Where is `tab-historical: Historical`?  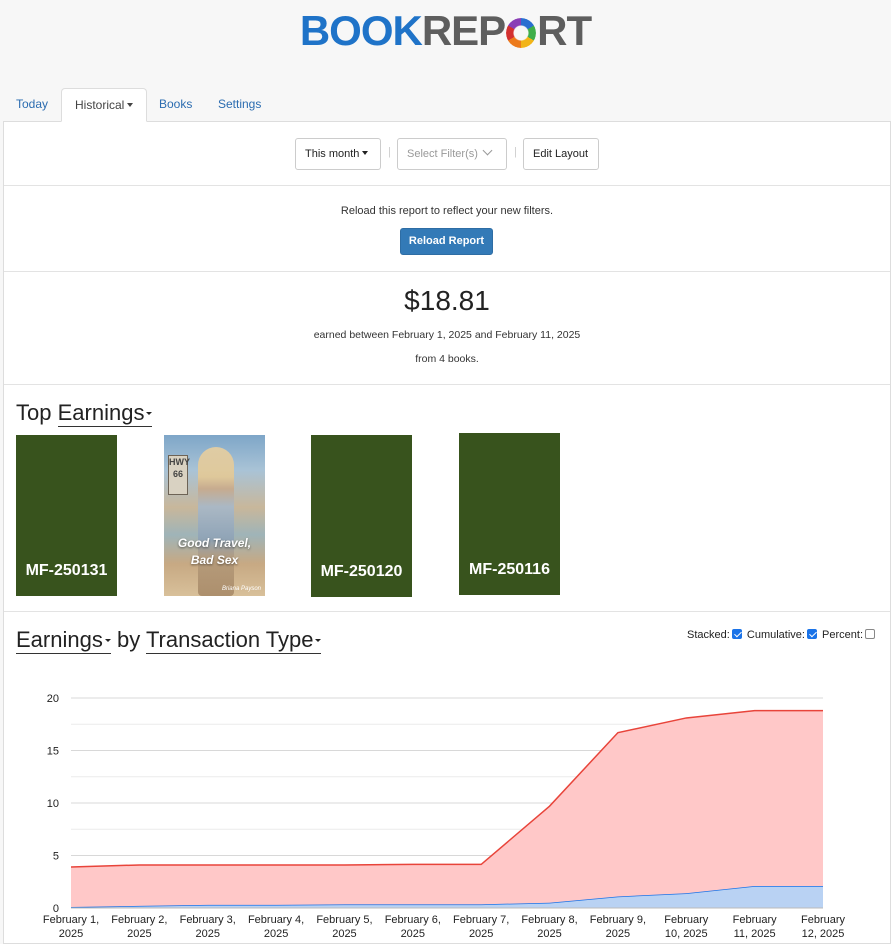
tab-historical: Historical is located at coordinates (104, 105).